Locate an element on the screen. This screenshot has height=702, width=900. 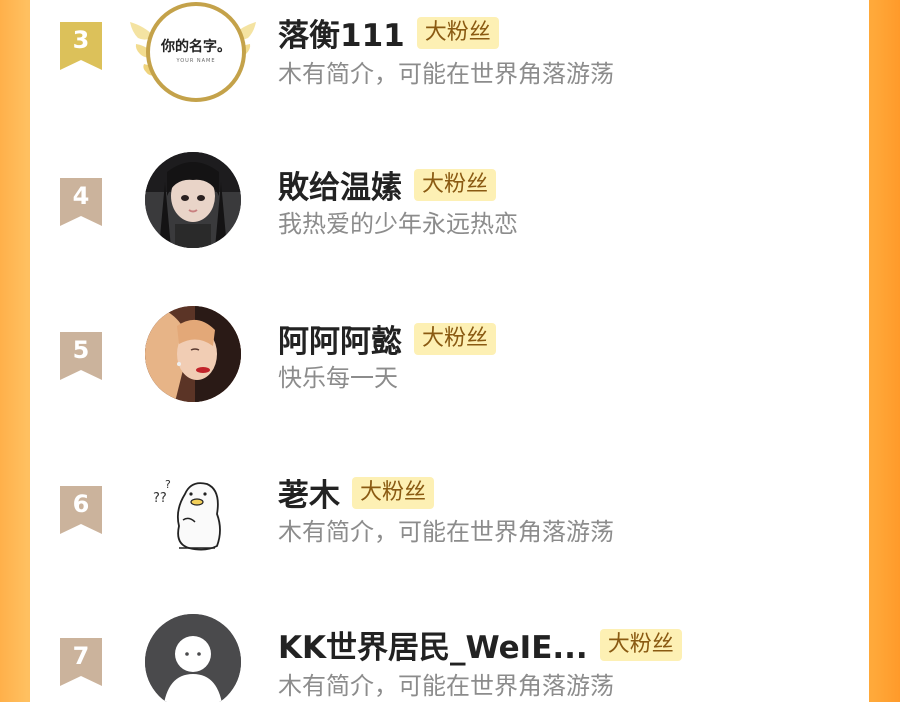
avatar: ?? ? is located at coordinates (193, 508).